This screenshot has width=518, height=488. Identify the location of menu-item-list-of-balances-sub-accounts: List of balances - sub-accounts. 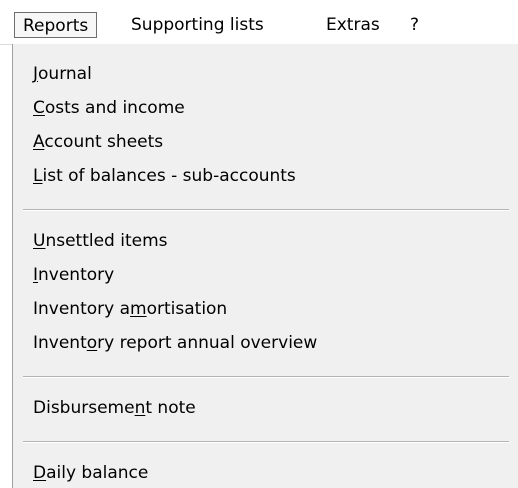
(164, 176).